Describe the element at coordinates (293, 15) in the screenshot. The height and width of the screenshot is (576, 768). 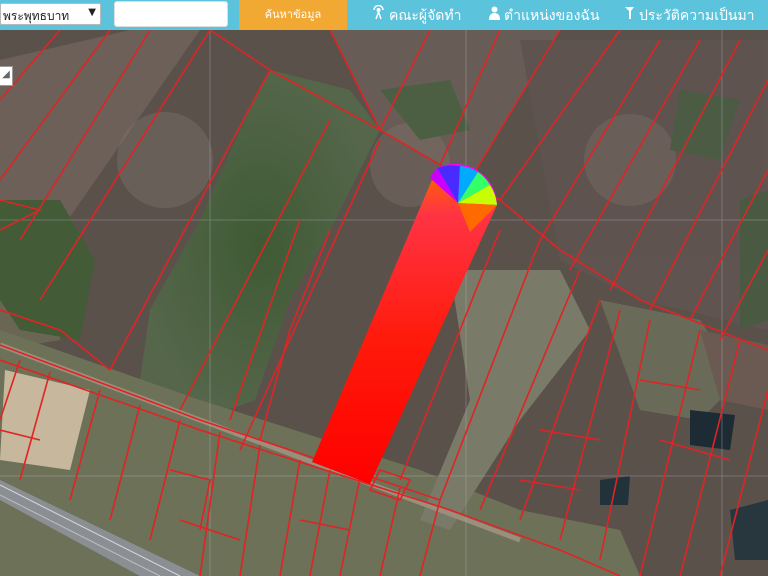
I see `search-button: ค้นหาข้อมูล` at that location.